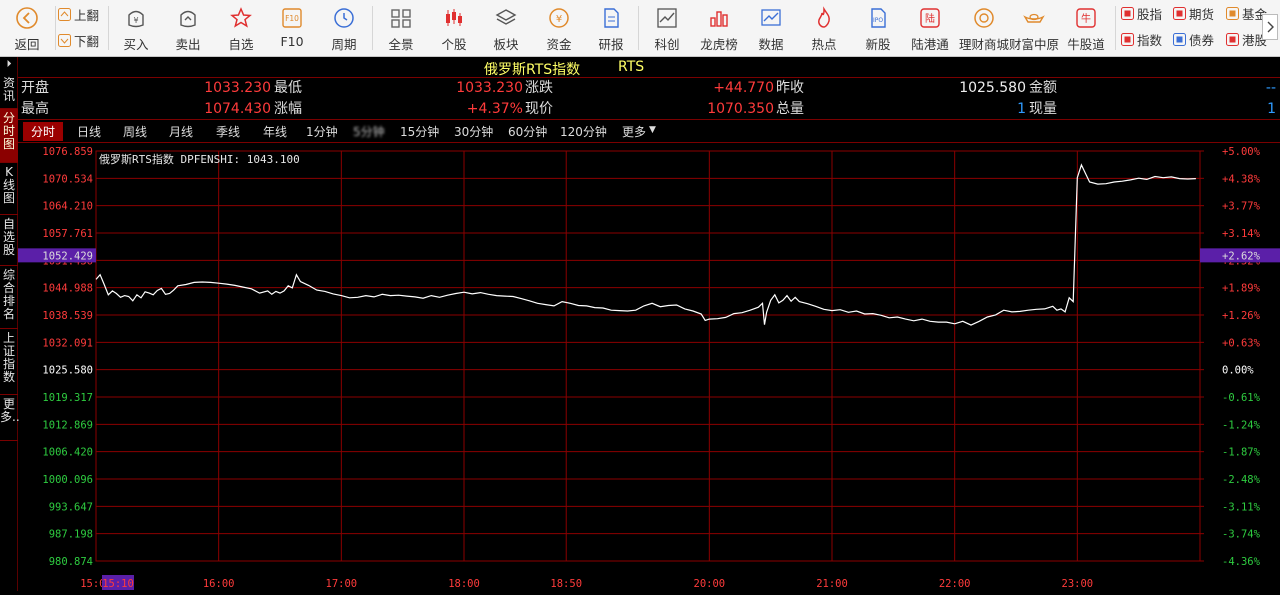 The image size is (1280, 595). What do you see at coordinates (9, 240) in the screenshot?
I see `sidebar-item-3: 自选股` at bounding box center [9, 240].